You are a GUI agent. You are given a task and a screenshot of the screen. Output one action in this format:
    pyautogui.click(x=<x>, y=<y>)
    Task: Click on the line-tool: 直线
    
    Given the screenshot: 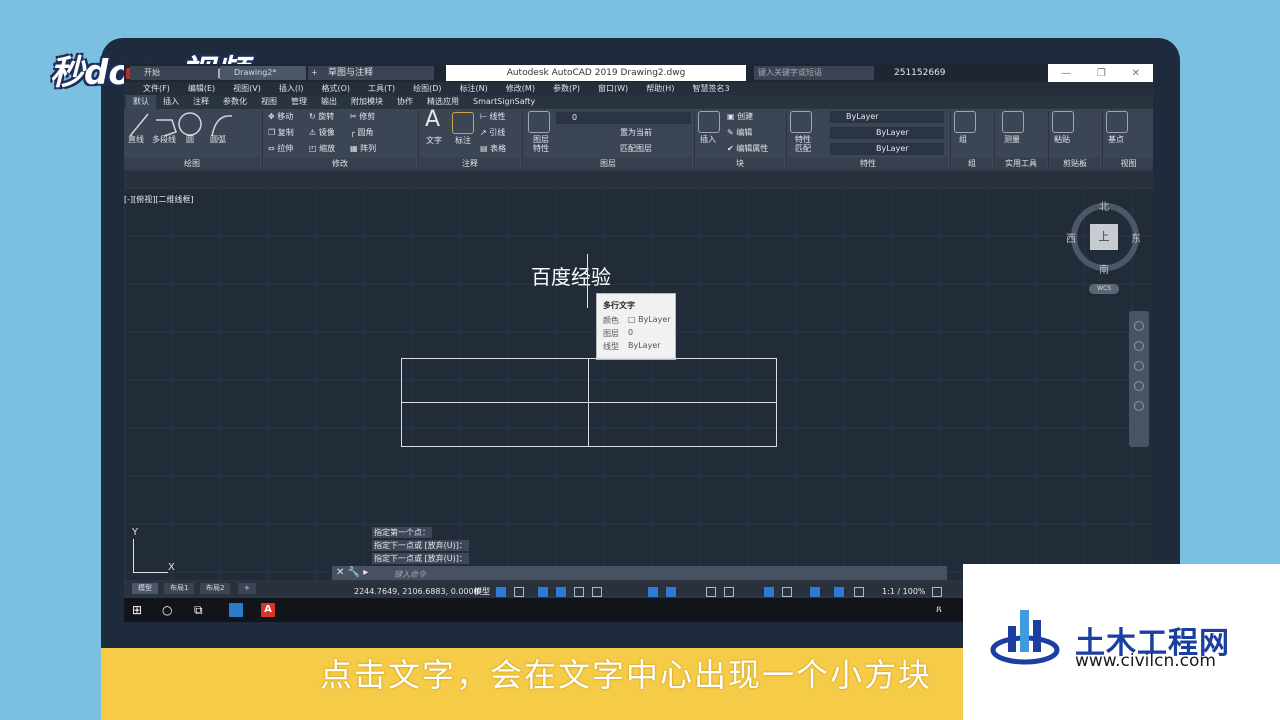 What is the action you would take?
    pyautogui.click(x=136, y=140)
    